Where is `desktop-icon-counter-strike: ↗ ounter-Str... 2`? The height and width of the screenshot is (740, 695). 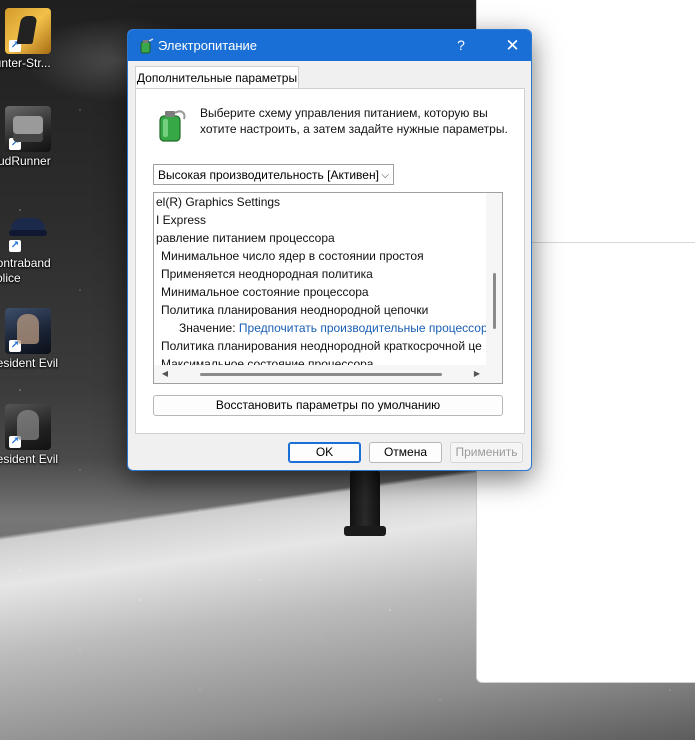
desktop-icon-counter-strike: ↗ ounter-Str... 2 is located at coordinates (28, 47).